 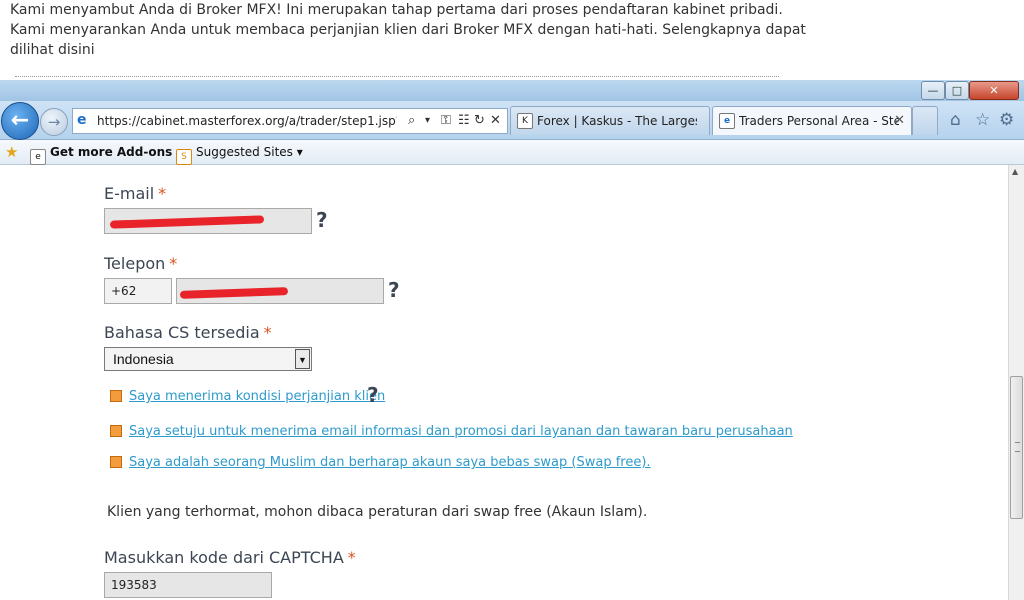 I want to click on dotted-divider, so click(x=397, y=76).